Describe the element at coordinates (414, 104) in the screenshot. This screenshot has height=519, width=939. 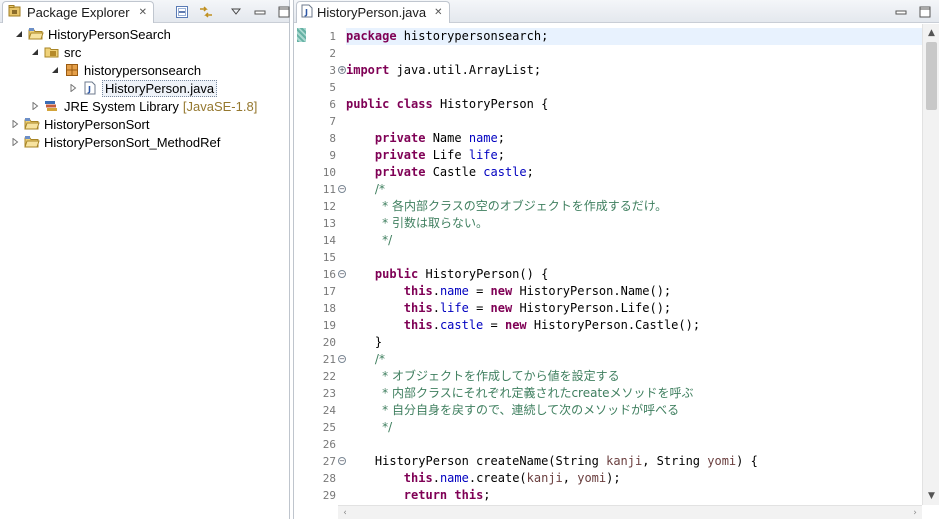
I see `code-token: class` at that location.